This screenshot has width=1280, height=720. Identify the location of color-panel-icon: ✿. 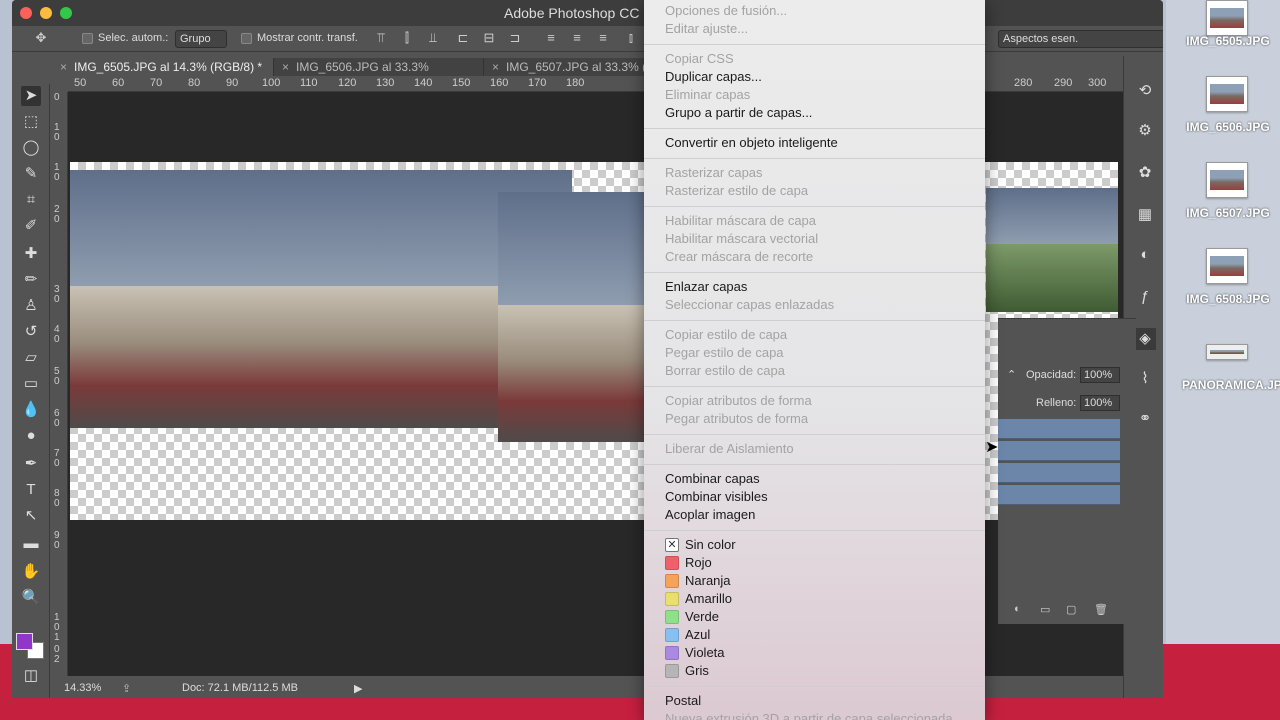
(1145, 173).